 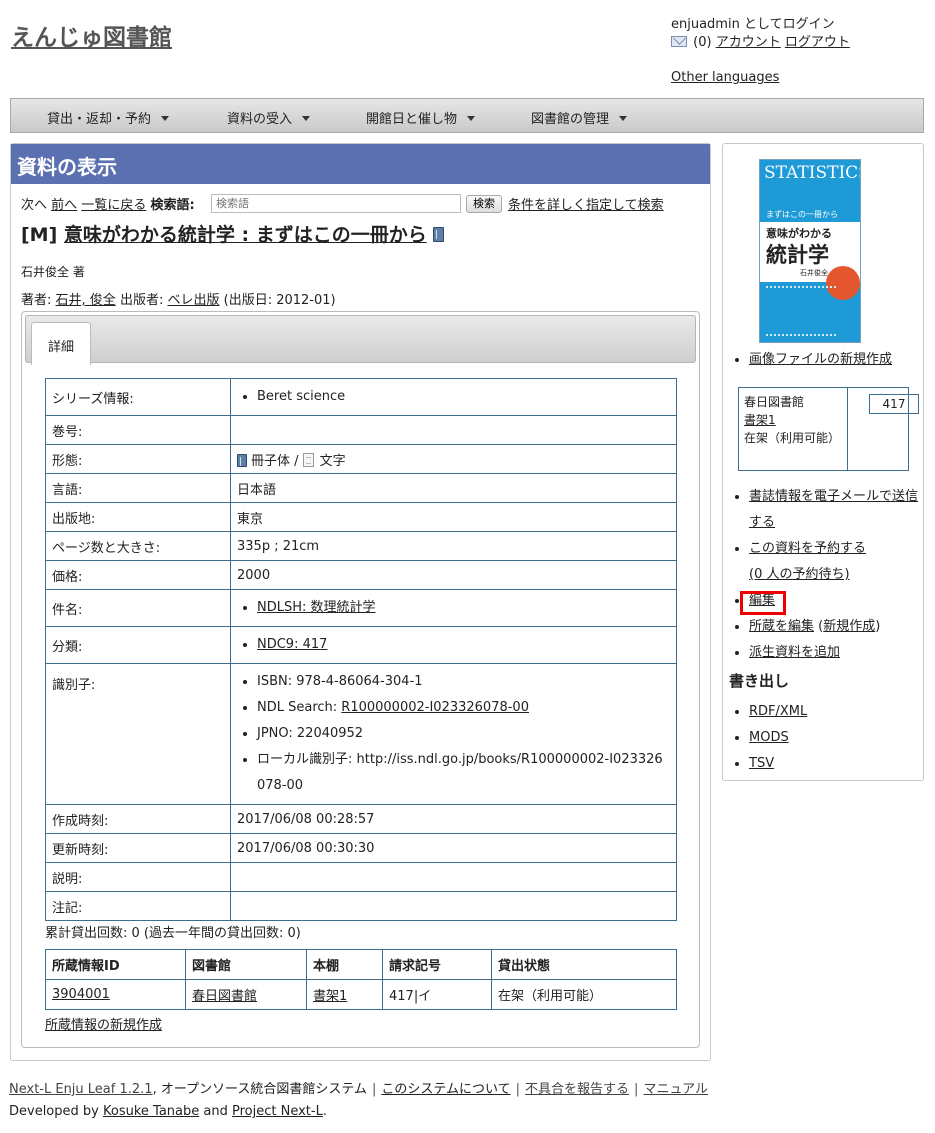 What do you see at coordinates (810, 251) in the screenshot?
I see `book-cover-image: STATISTICS まずはこの一冊から 意味がわかる 統計学 石井俊全` at bounding box center [810, 251].